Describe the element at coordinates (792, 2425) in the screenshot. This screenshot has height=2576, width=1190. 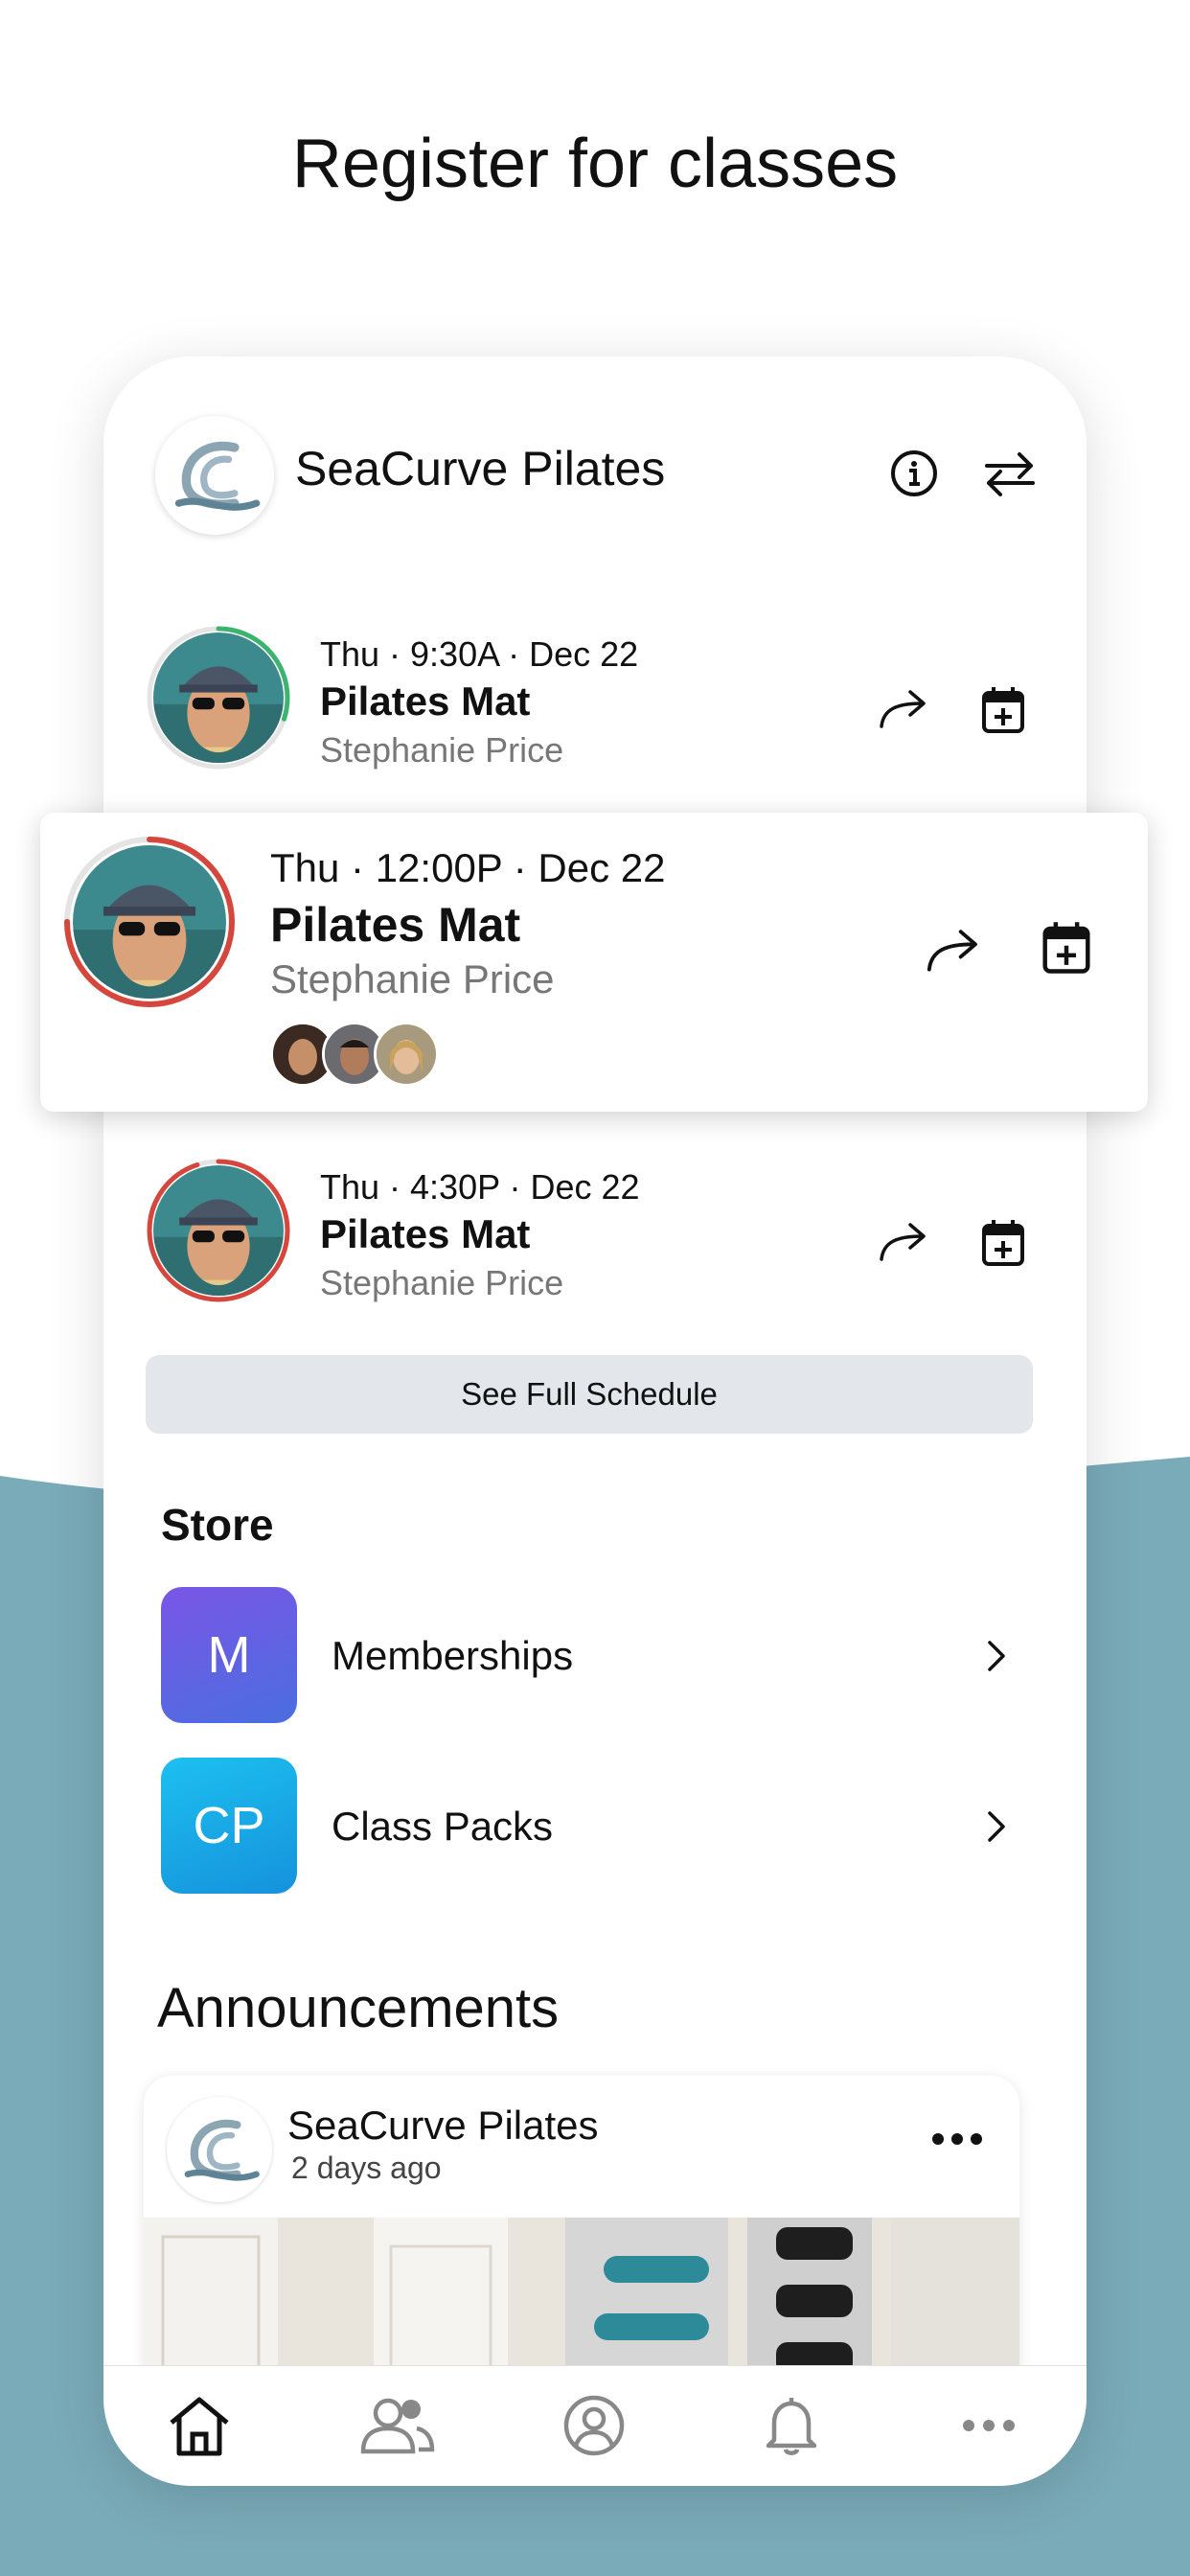
I see `bell-icon` at that location.